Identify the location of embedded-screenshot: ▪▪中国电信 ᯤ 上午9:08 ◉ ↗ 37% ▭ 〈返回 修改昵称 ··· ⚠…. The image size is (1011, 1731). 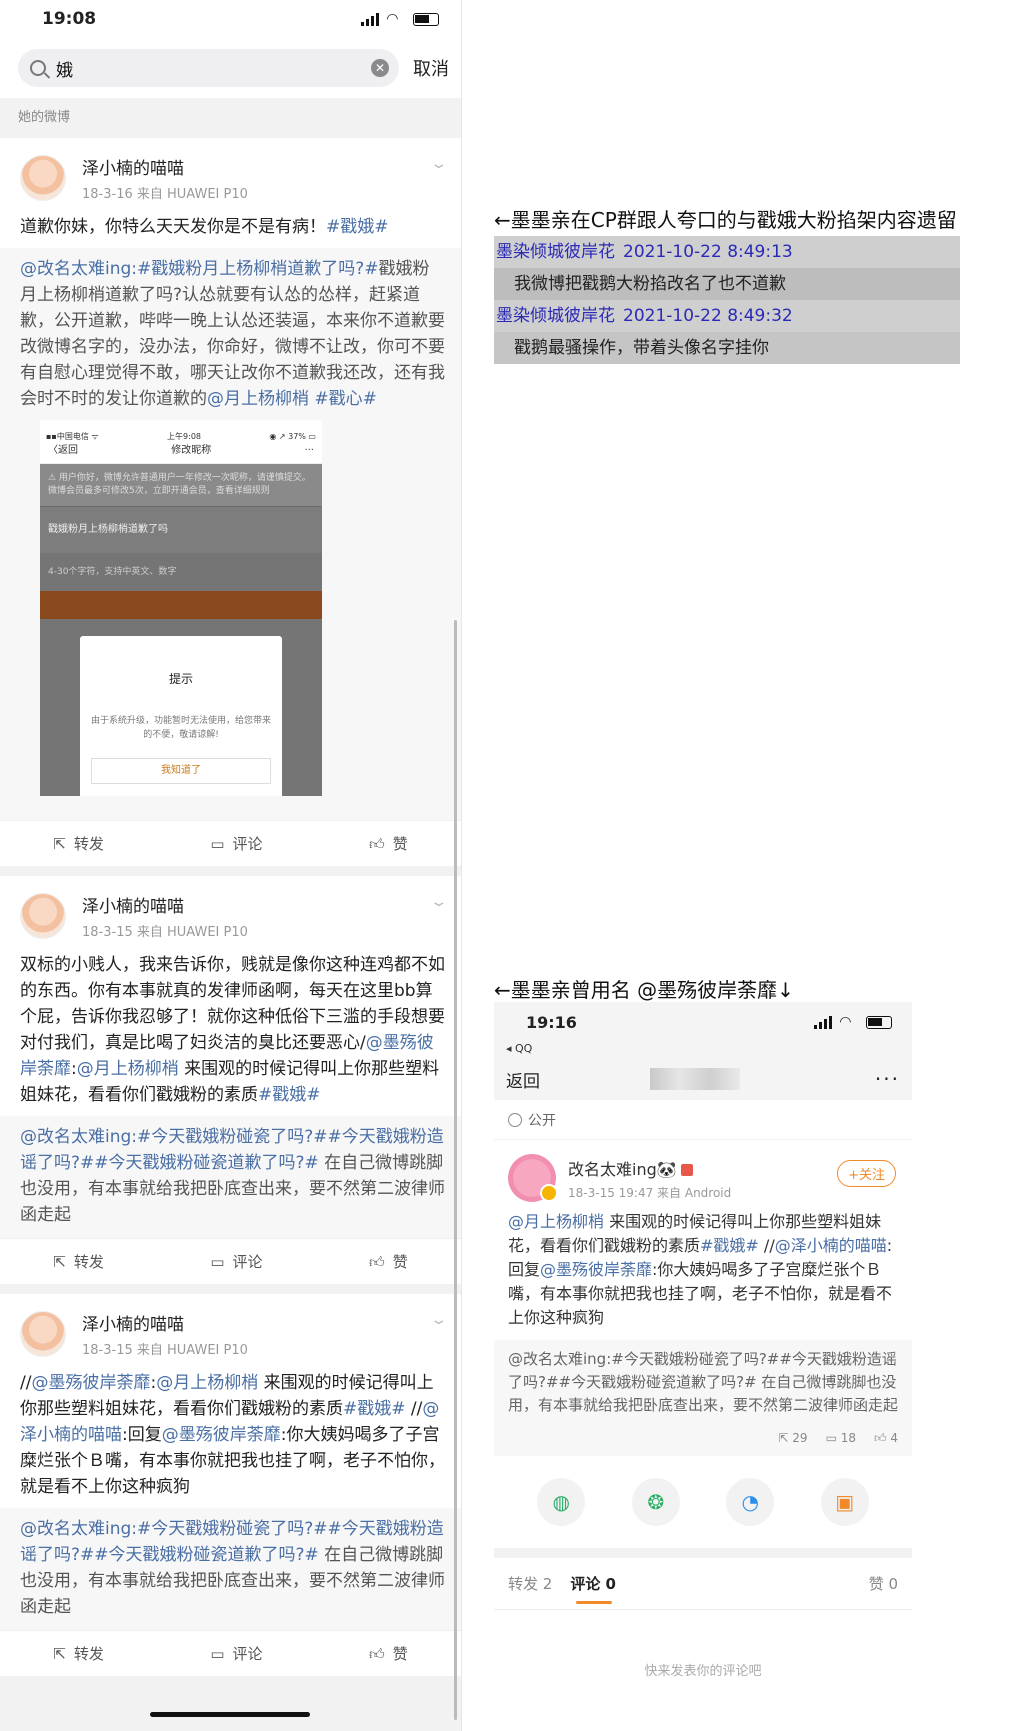
(181, 608).